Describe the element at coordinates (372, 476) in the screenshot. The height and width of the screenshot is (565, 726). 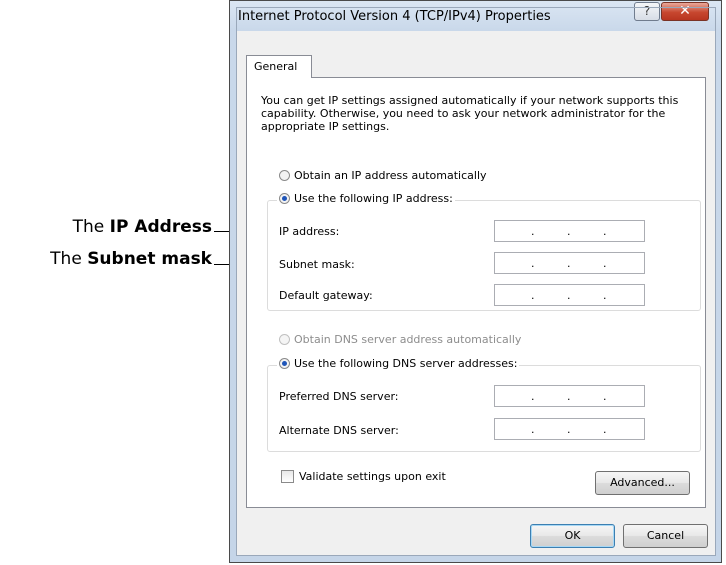
I see `validate-settings-label: Validate settings upon exit` at that location.